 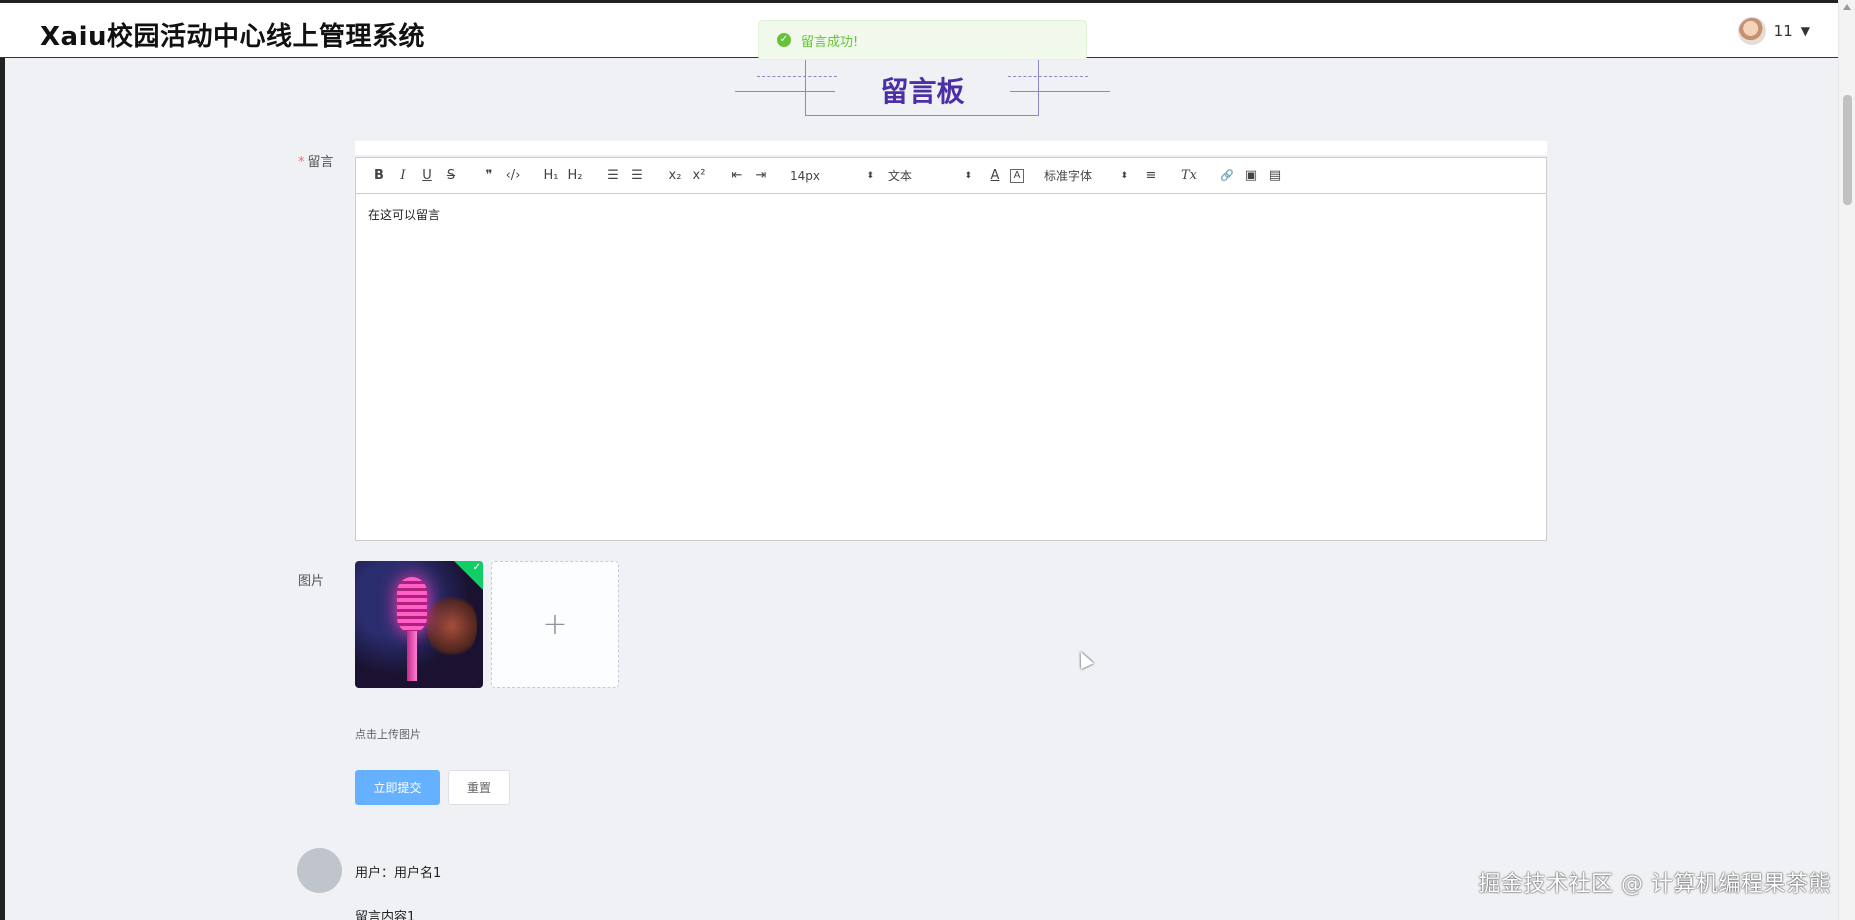 What do you see at coordinates (379, 176) in the screenshot?
I see `bold-button: B` at bounding box center [379, 176].